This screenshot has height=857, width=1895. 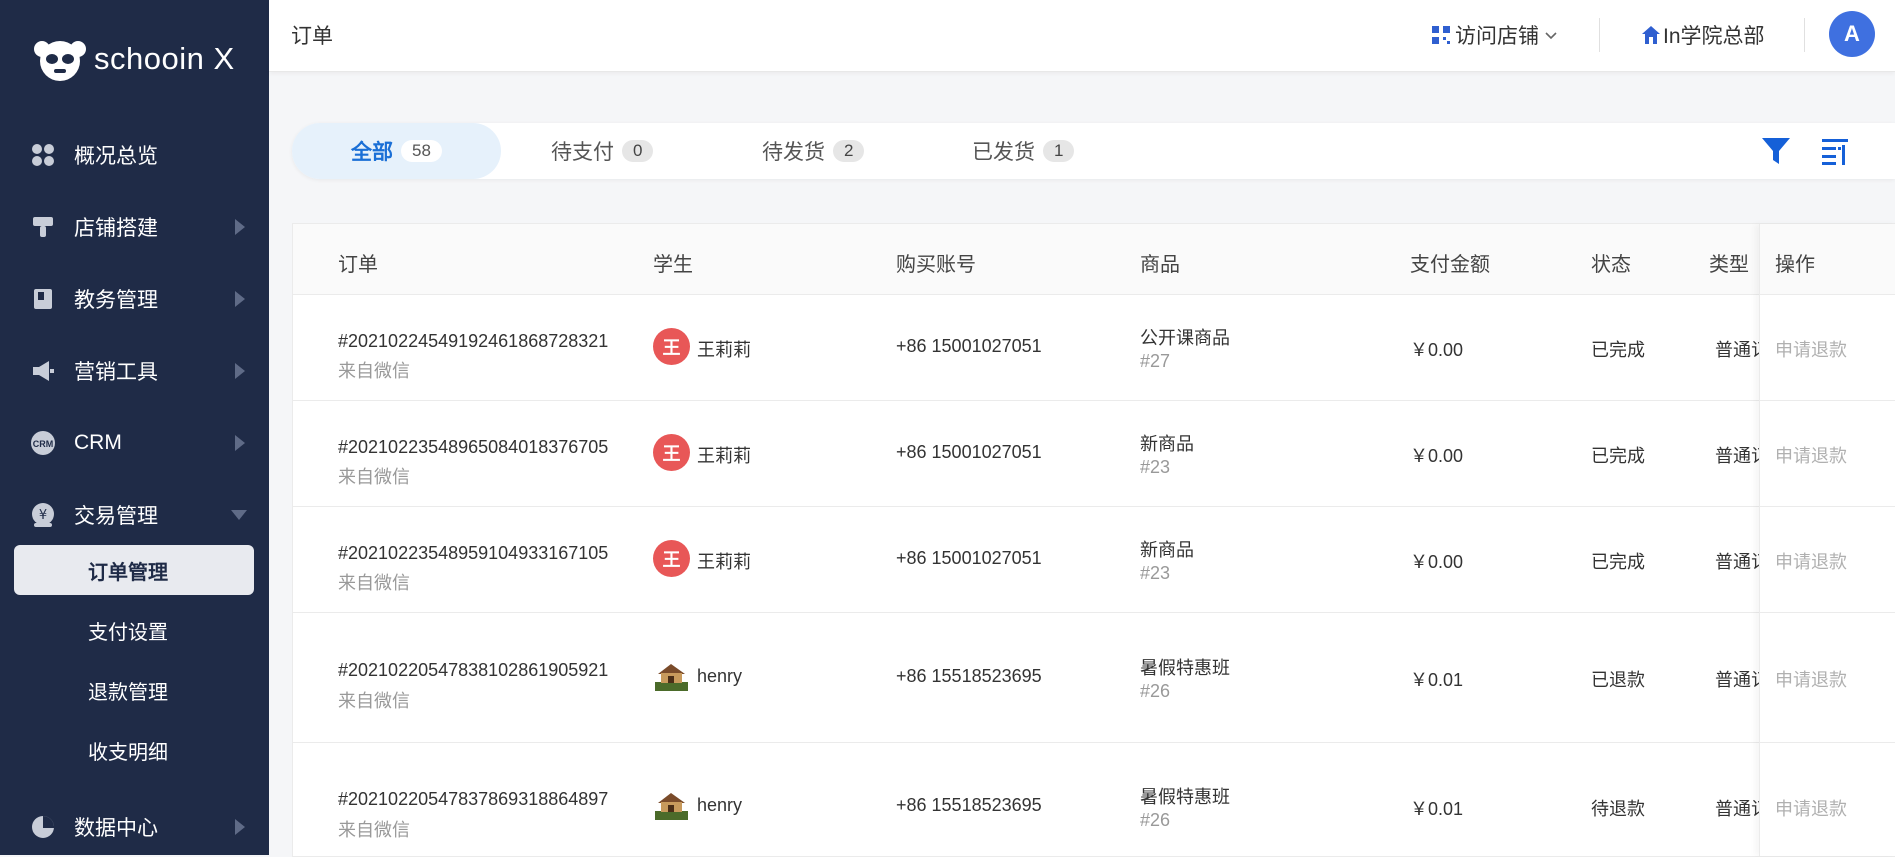 What do you see at coordinates (673, 265) in the screenshot?
I see `column-header-student: 学生` at bounding box center [673, 265].